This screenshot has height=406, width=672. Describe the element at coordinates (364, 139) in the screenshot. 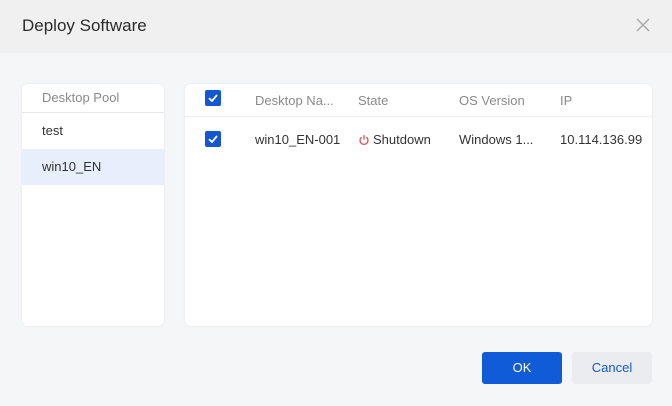

I see `power-icon` at that location.